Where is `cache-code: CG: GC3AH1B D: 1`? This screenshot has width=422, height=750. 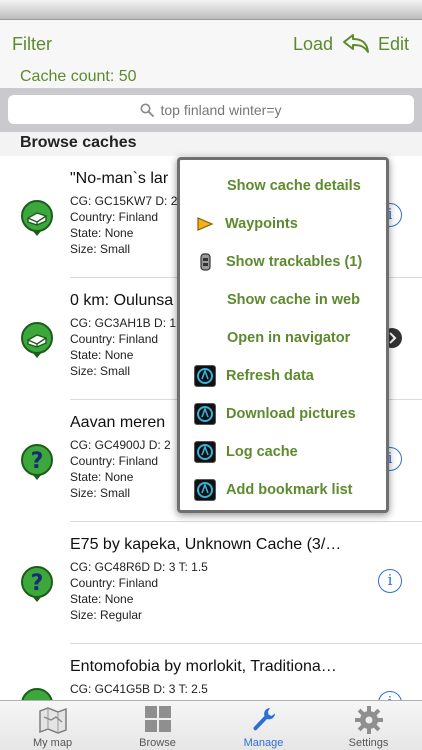
cache-code: CG: GC3AH1B D: 1 is located at coordinates (123, 323).